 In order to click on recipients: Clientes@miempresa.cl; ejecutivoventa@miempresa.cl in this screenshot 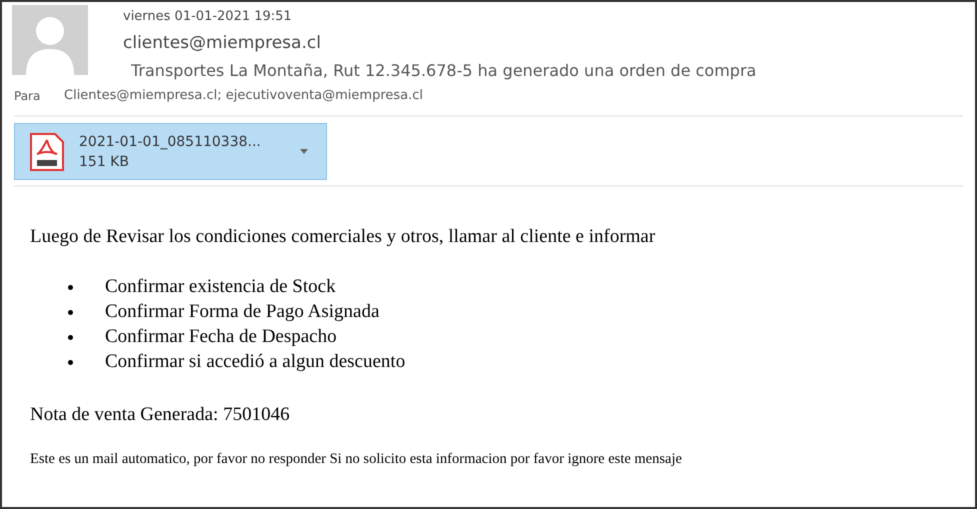, I will do `click(244, 96)`.